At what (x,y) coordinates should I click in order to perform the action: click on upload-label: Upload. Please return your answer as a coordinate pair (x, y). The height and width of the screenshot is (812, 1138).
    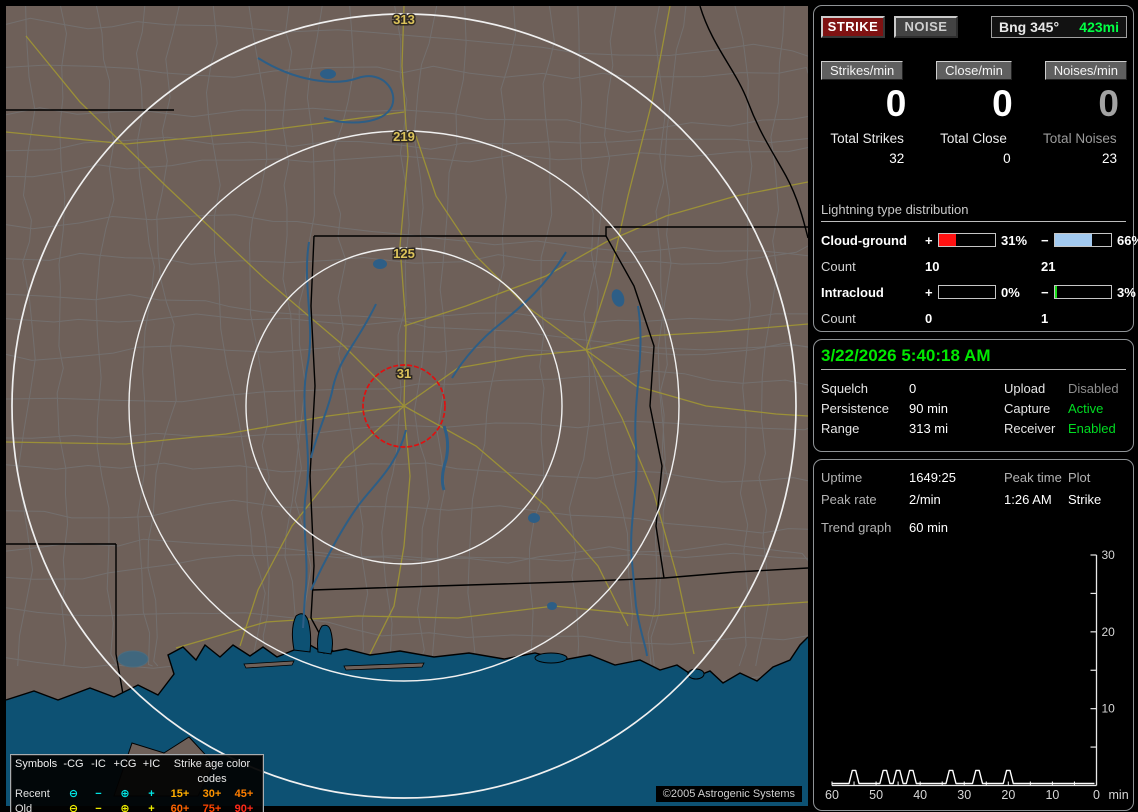
    Looking at the image, I should click on (1025, 388).